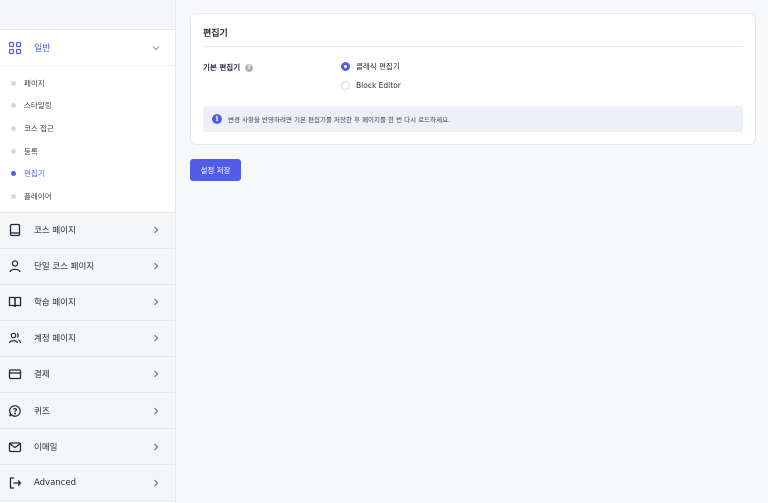 The height and width of the screenshot is (503, 768). Describe the element at coordinates (34, 83) in the screenshot. I see `subitem-label: 페이지` at that location.